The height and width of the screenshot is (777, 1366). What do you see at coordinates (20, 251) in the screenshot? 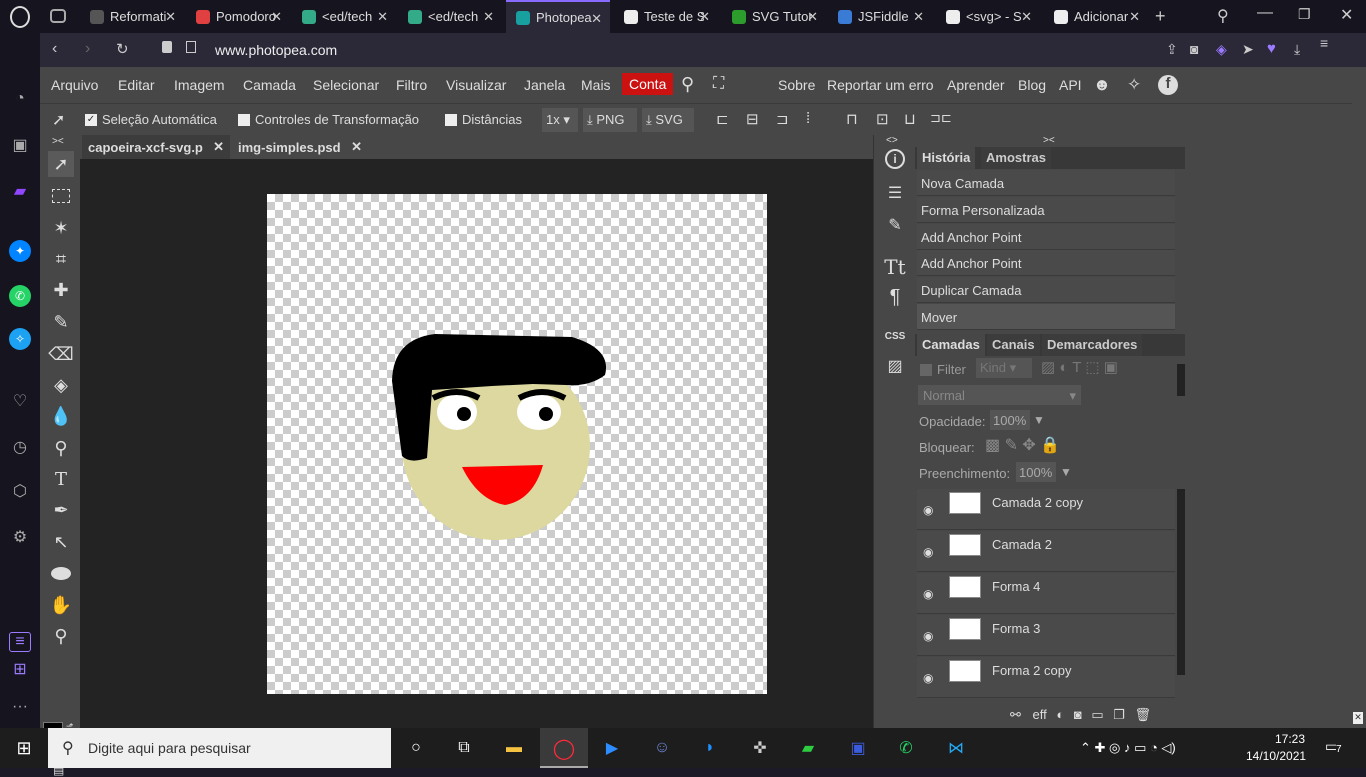
I see `messenger-icon: ✦` at bounding box center [20, 251].